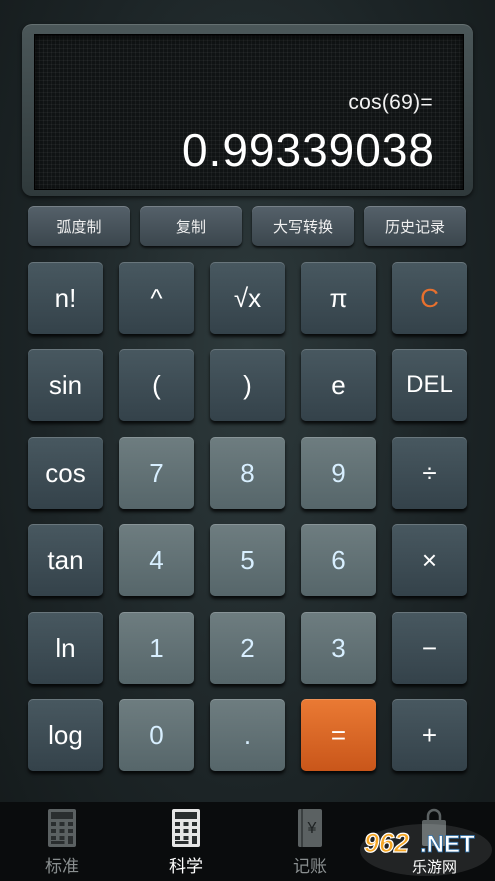  I want to click on divide-key-label: ÷, so click(429, 472).